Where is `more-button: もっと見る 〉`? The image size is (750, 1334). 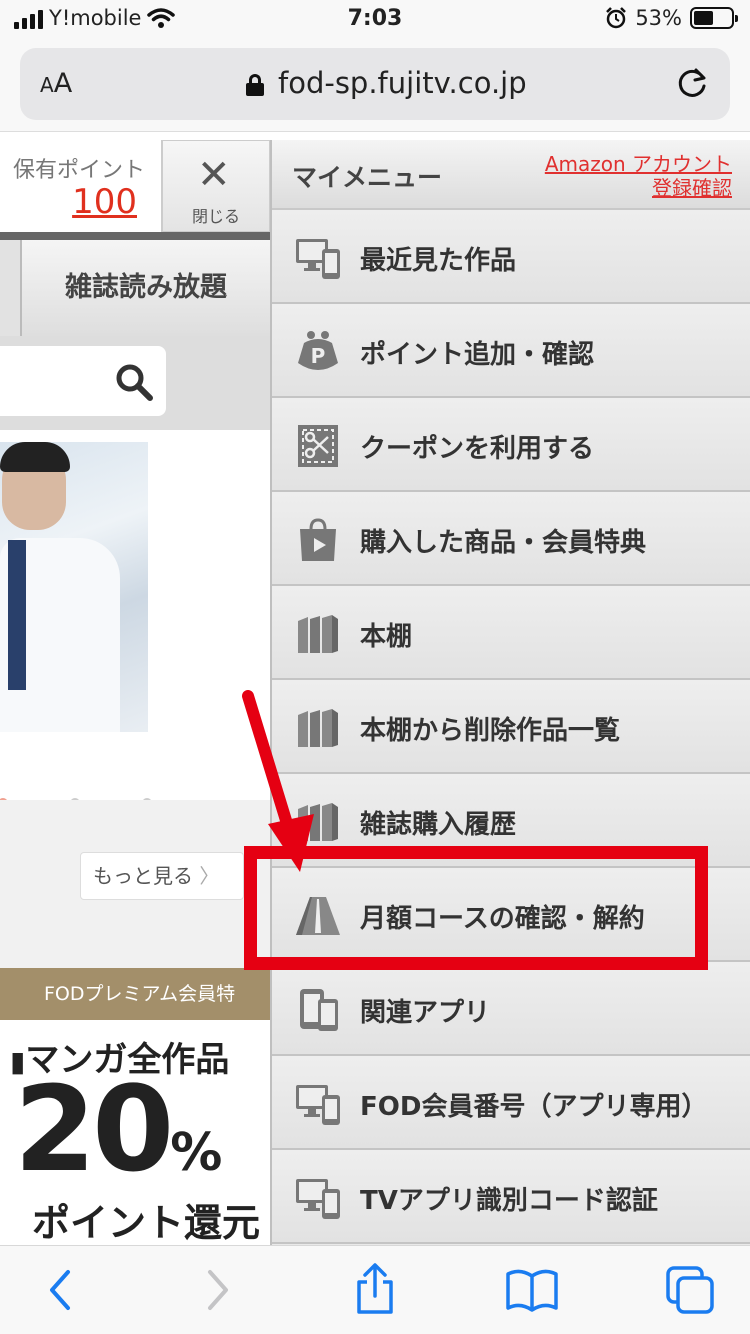 more-button: もっと見る 〉 is located at coordinates (162, 876).